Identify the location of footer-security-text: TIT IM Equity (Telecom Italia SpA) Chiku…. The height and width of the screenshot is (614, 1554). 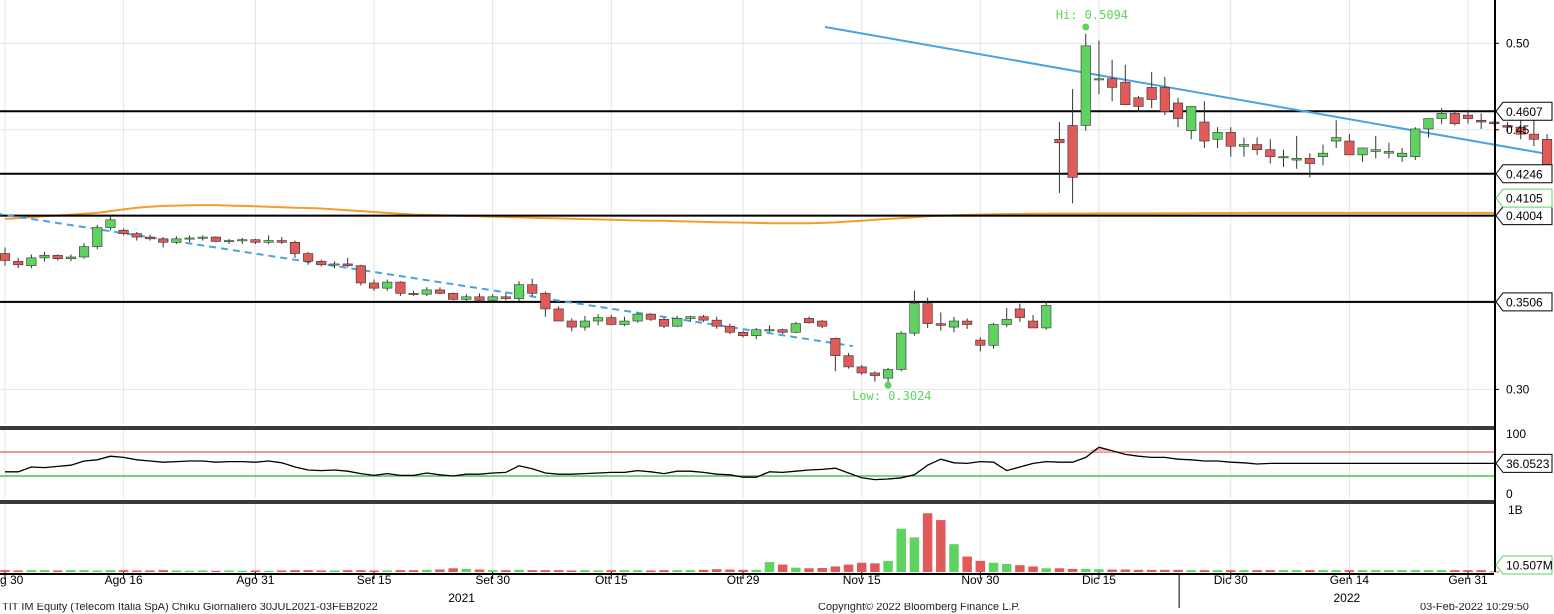
(190, 608).